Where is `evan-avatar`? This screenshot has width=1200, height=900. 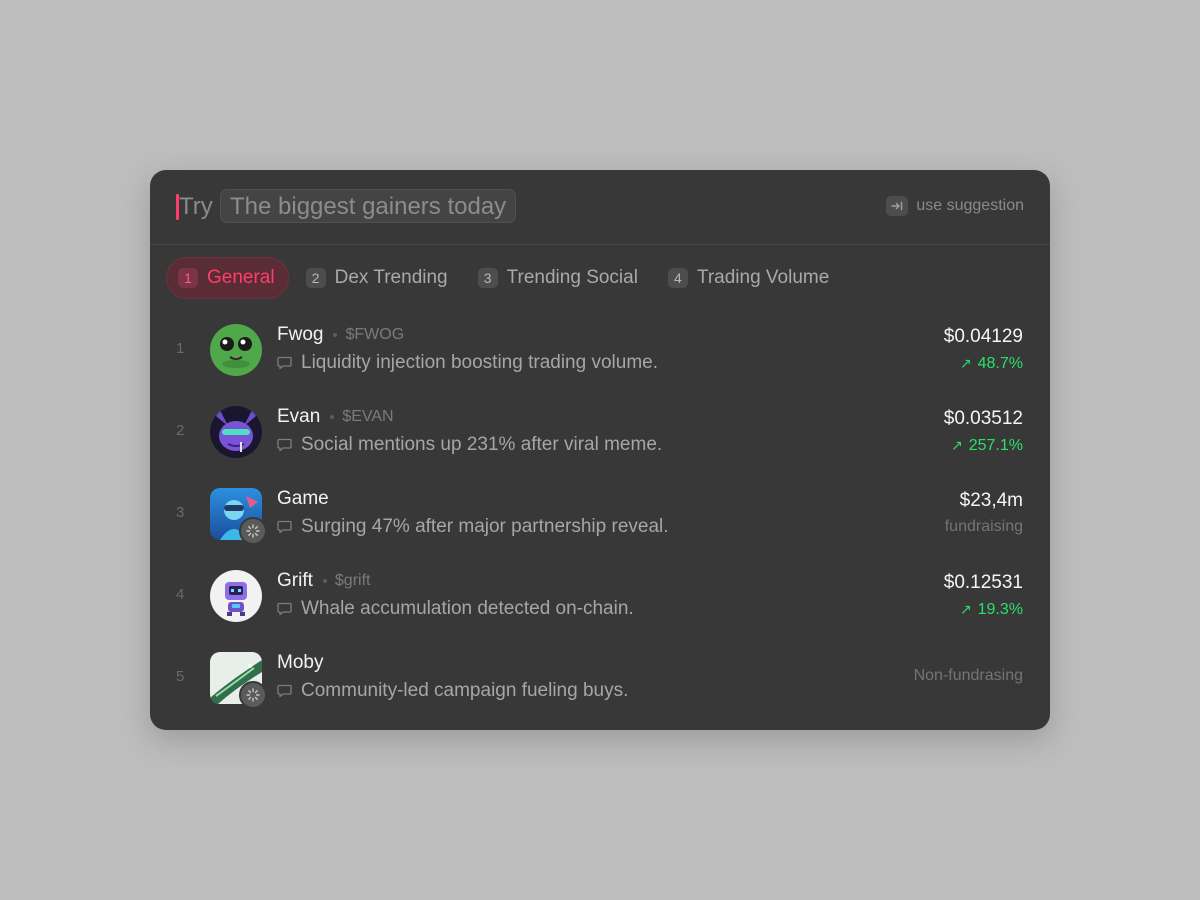 evan-avatar is located at coordinates (236, 432).